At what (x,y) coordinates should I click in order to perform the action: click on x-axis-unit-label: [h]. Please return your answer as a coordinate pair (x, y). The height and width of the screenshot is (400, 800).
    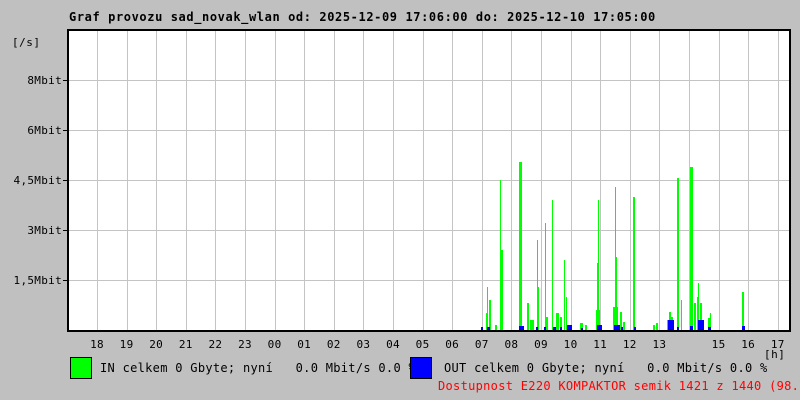
    Looking at the image, I should click on (775, 354).